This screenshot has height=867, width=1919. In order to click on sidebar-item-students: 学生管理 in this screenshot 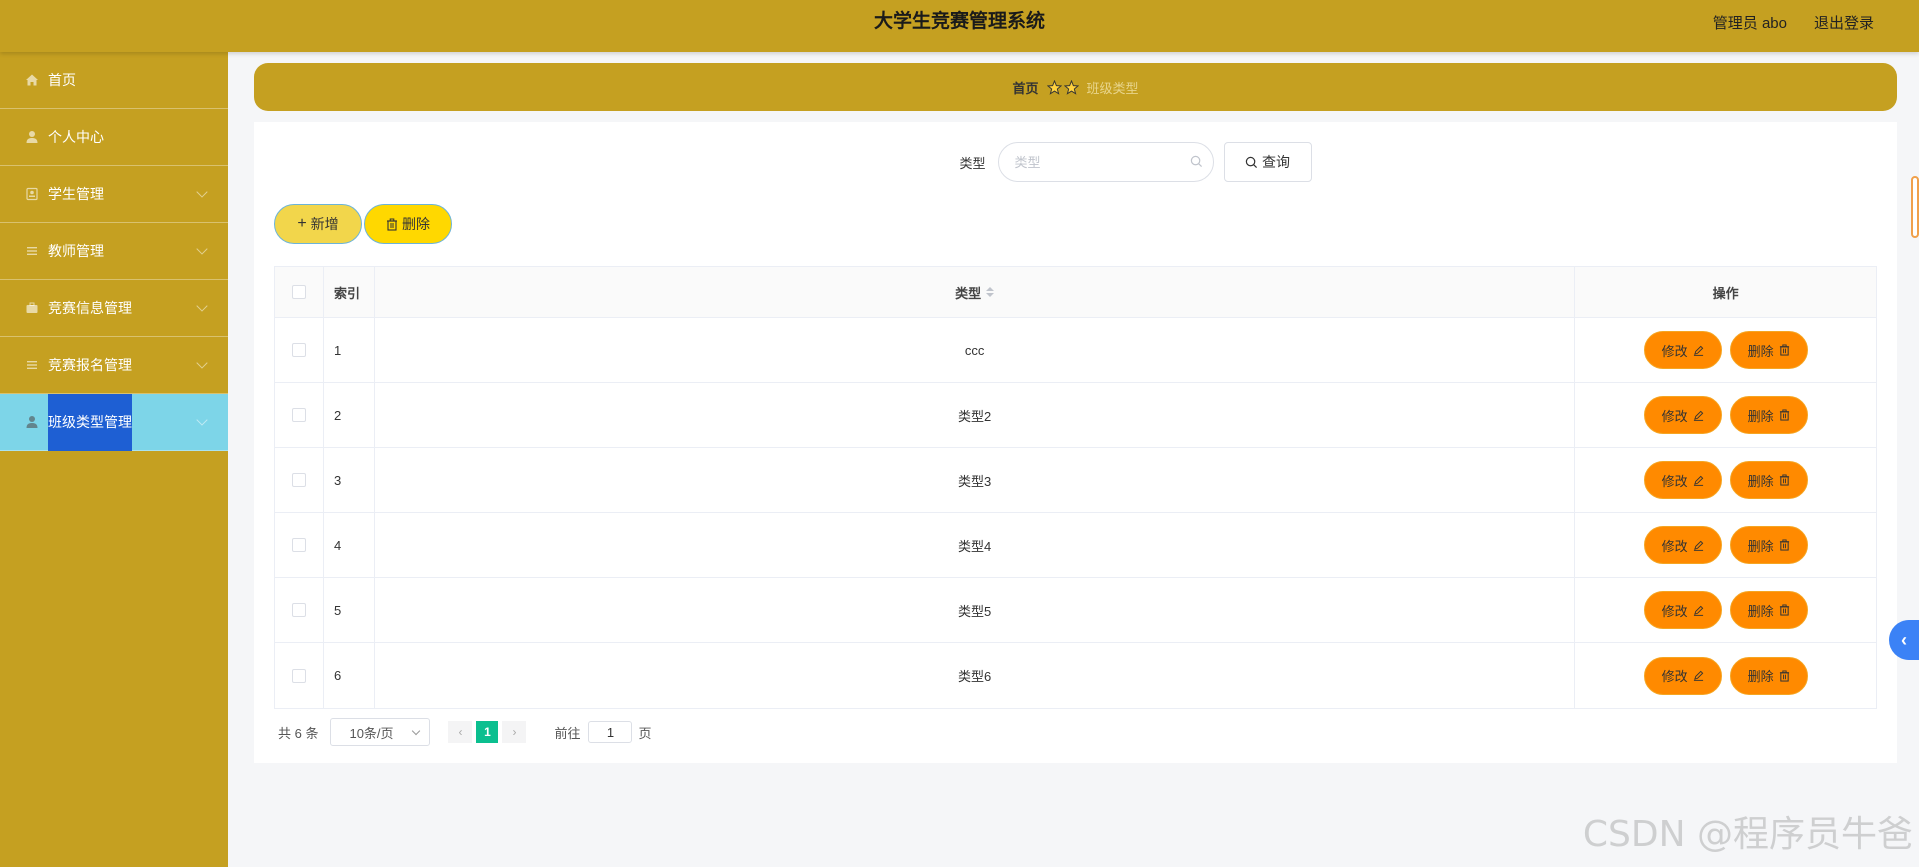, I will do `click(114, 194)`.